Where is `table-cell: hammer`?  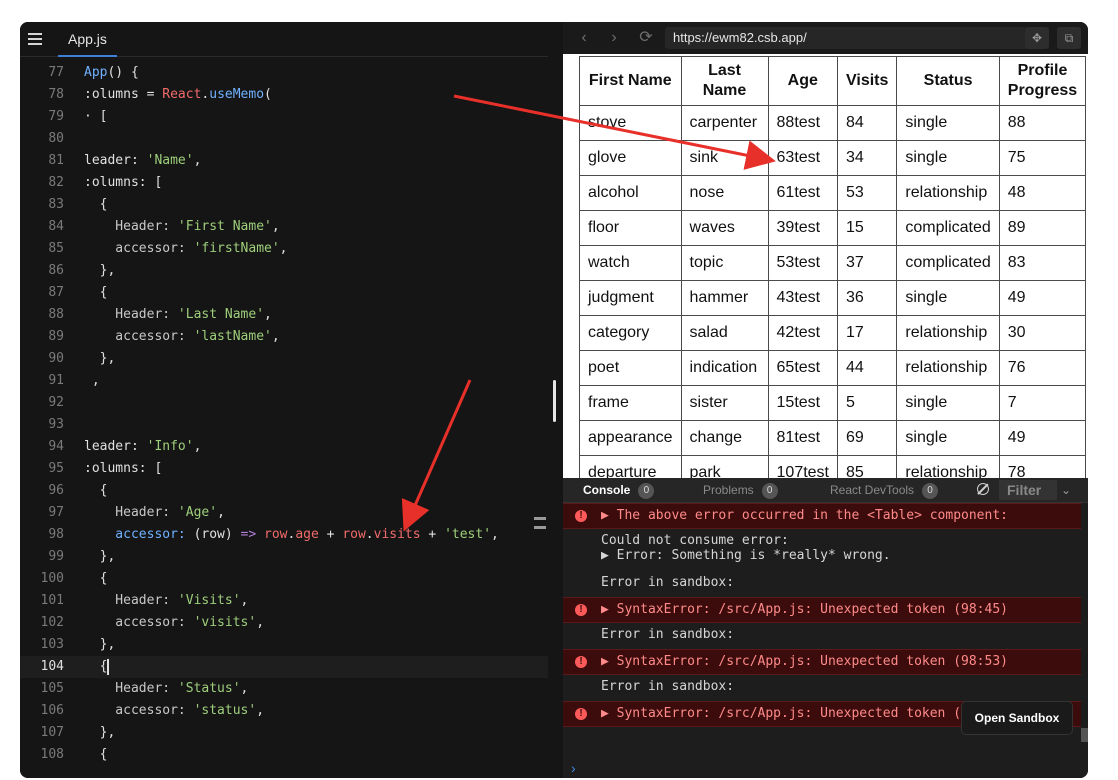 table-cell: hammer is located at coordinates (724, 298).